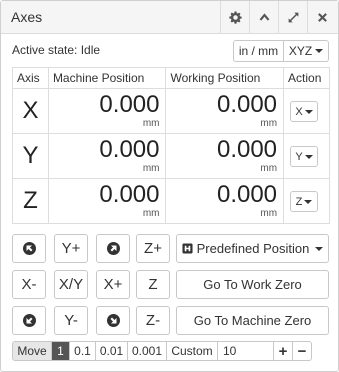  I want to click on gear-icon, so click(235, 17).